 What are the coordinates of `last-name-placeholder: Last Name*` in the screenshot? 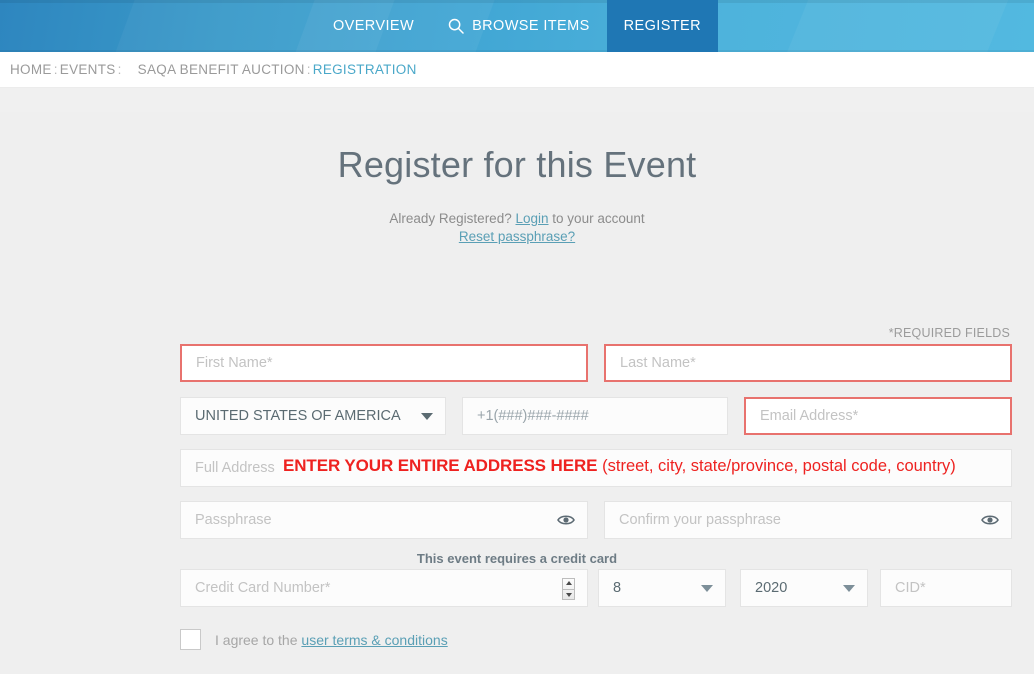 It's located at (658, 363).